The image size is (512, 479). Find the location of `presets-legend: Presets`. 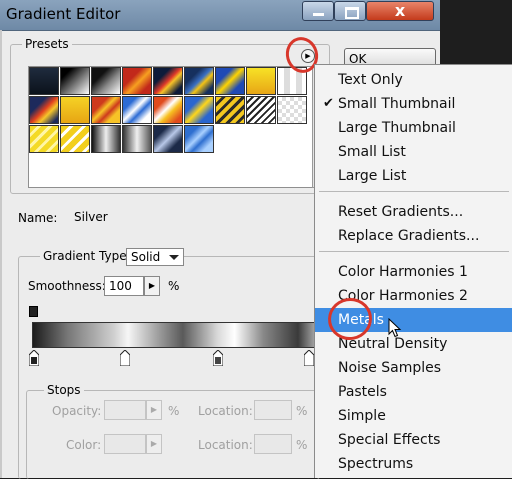

presets-legend: Presets is located at coordinates (47, 44).